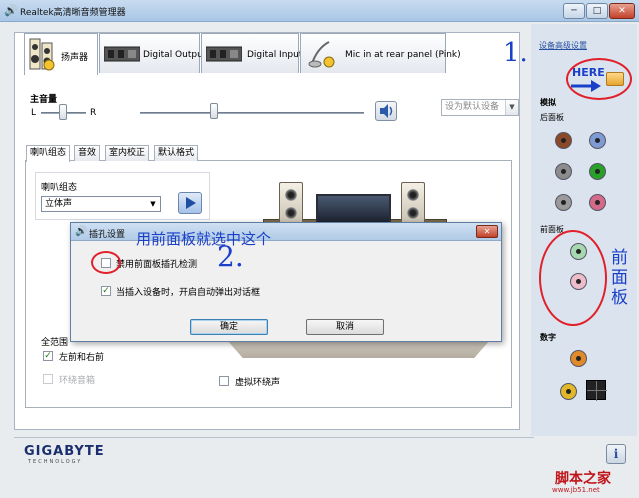 Image resolution: width=639 pixels, height=498 pixels. What do you see at coordinates (87, 153) in the screenshot?
I see `tab-sound-effects: 音效` at bounding box center [87, 153].